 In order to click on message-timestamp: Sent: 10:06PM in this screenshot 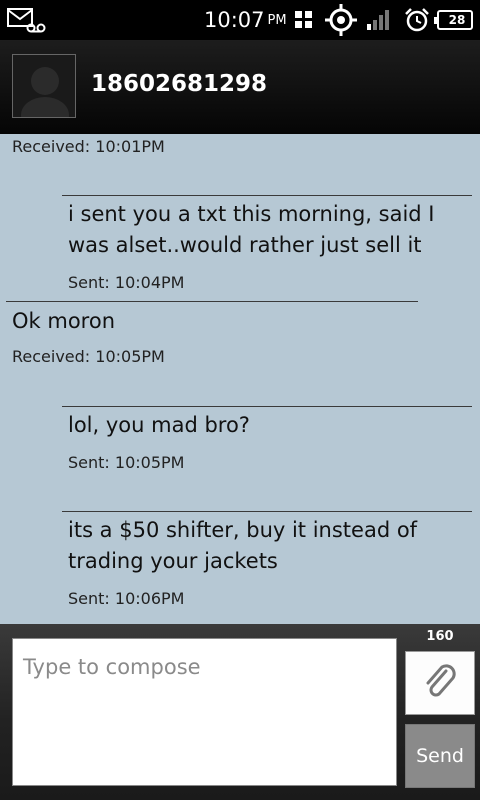, I will do `click(126, 598)`.